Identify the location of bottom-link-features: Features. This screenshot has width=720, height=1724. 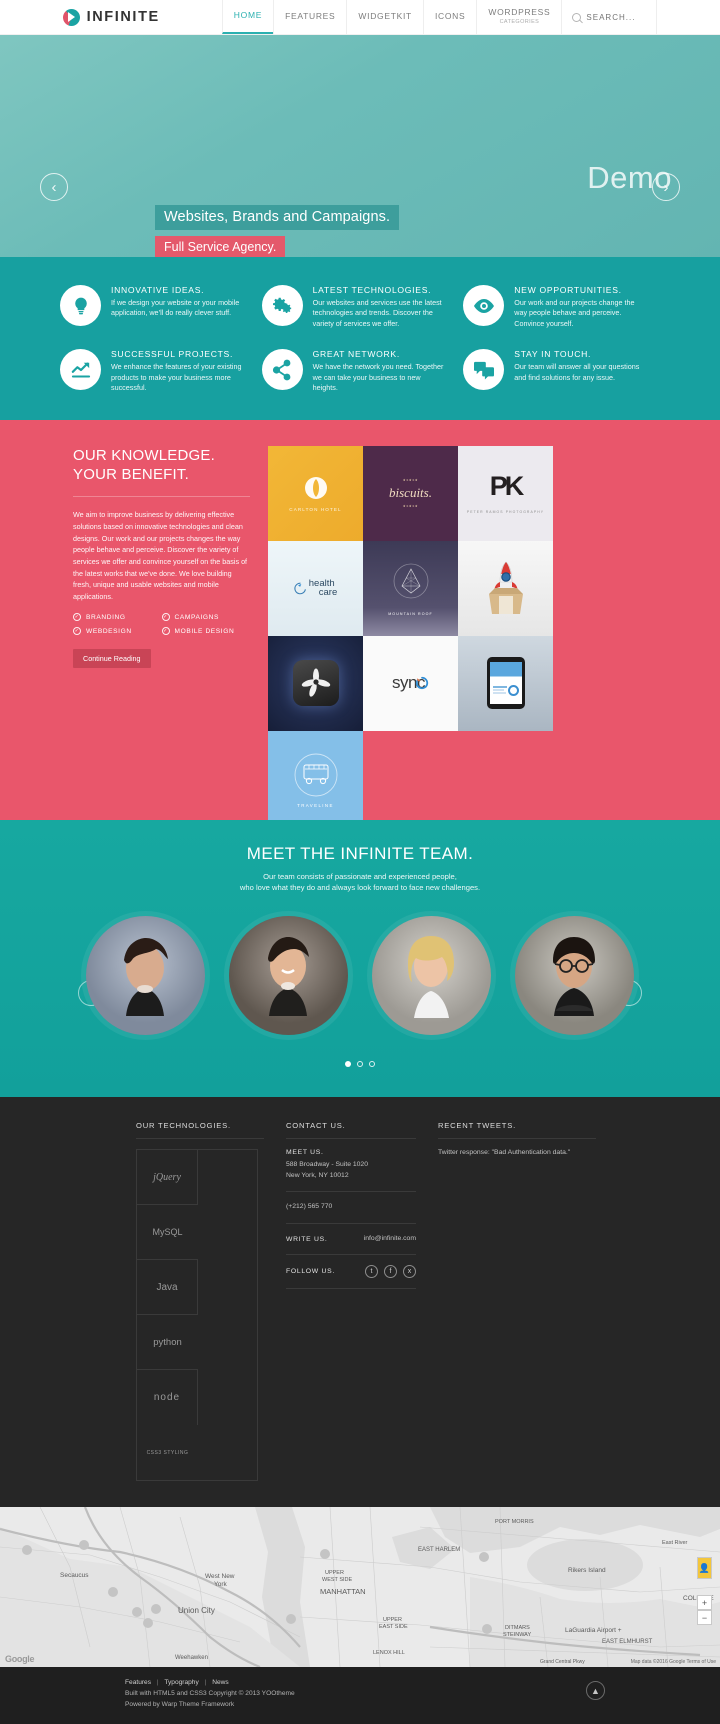
(138, 1682).